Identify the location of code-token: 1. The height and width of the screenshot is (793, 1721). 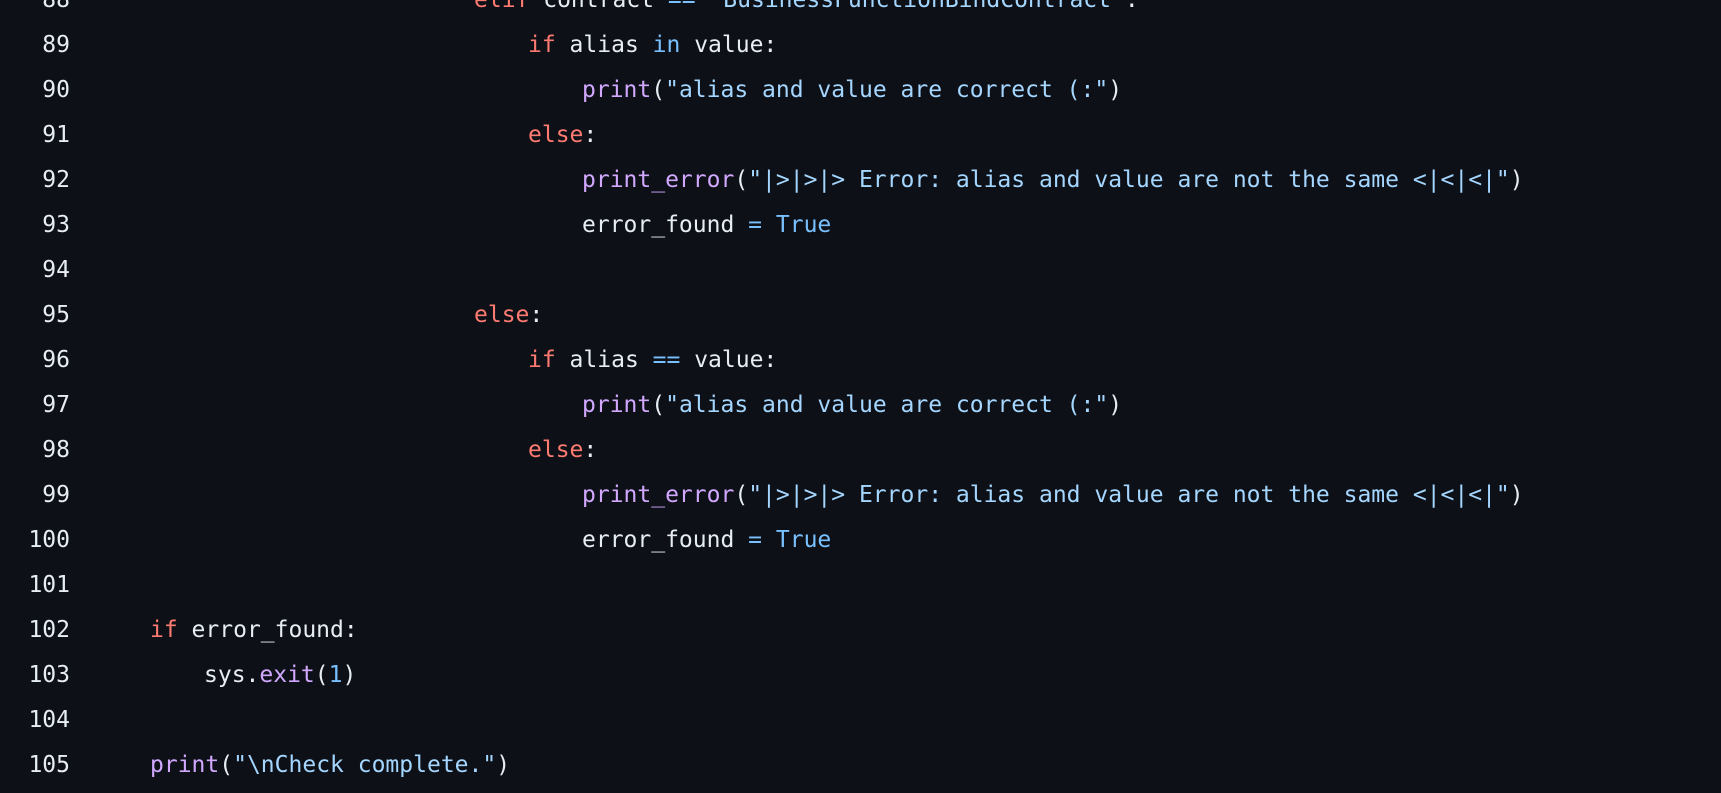
(335, 674).